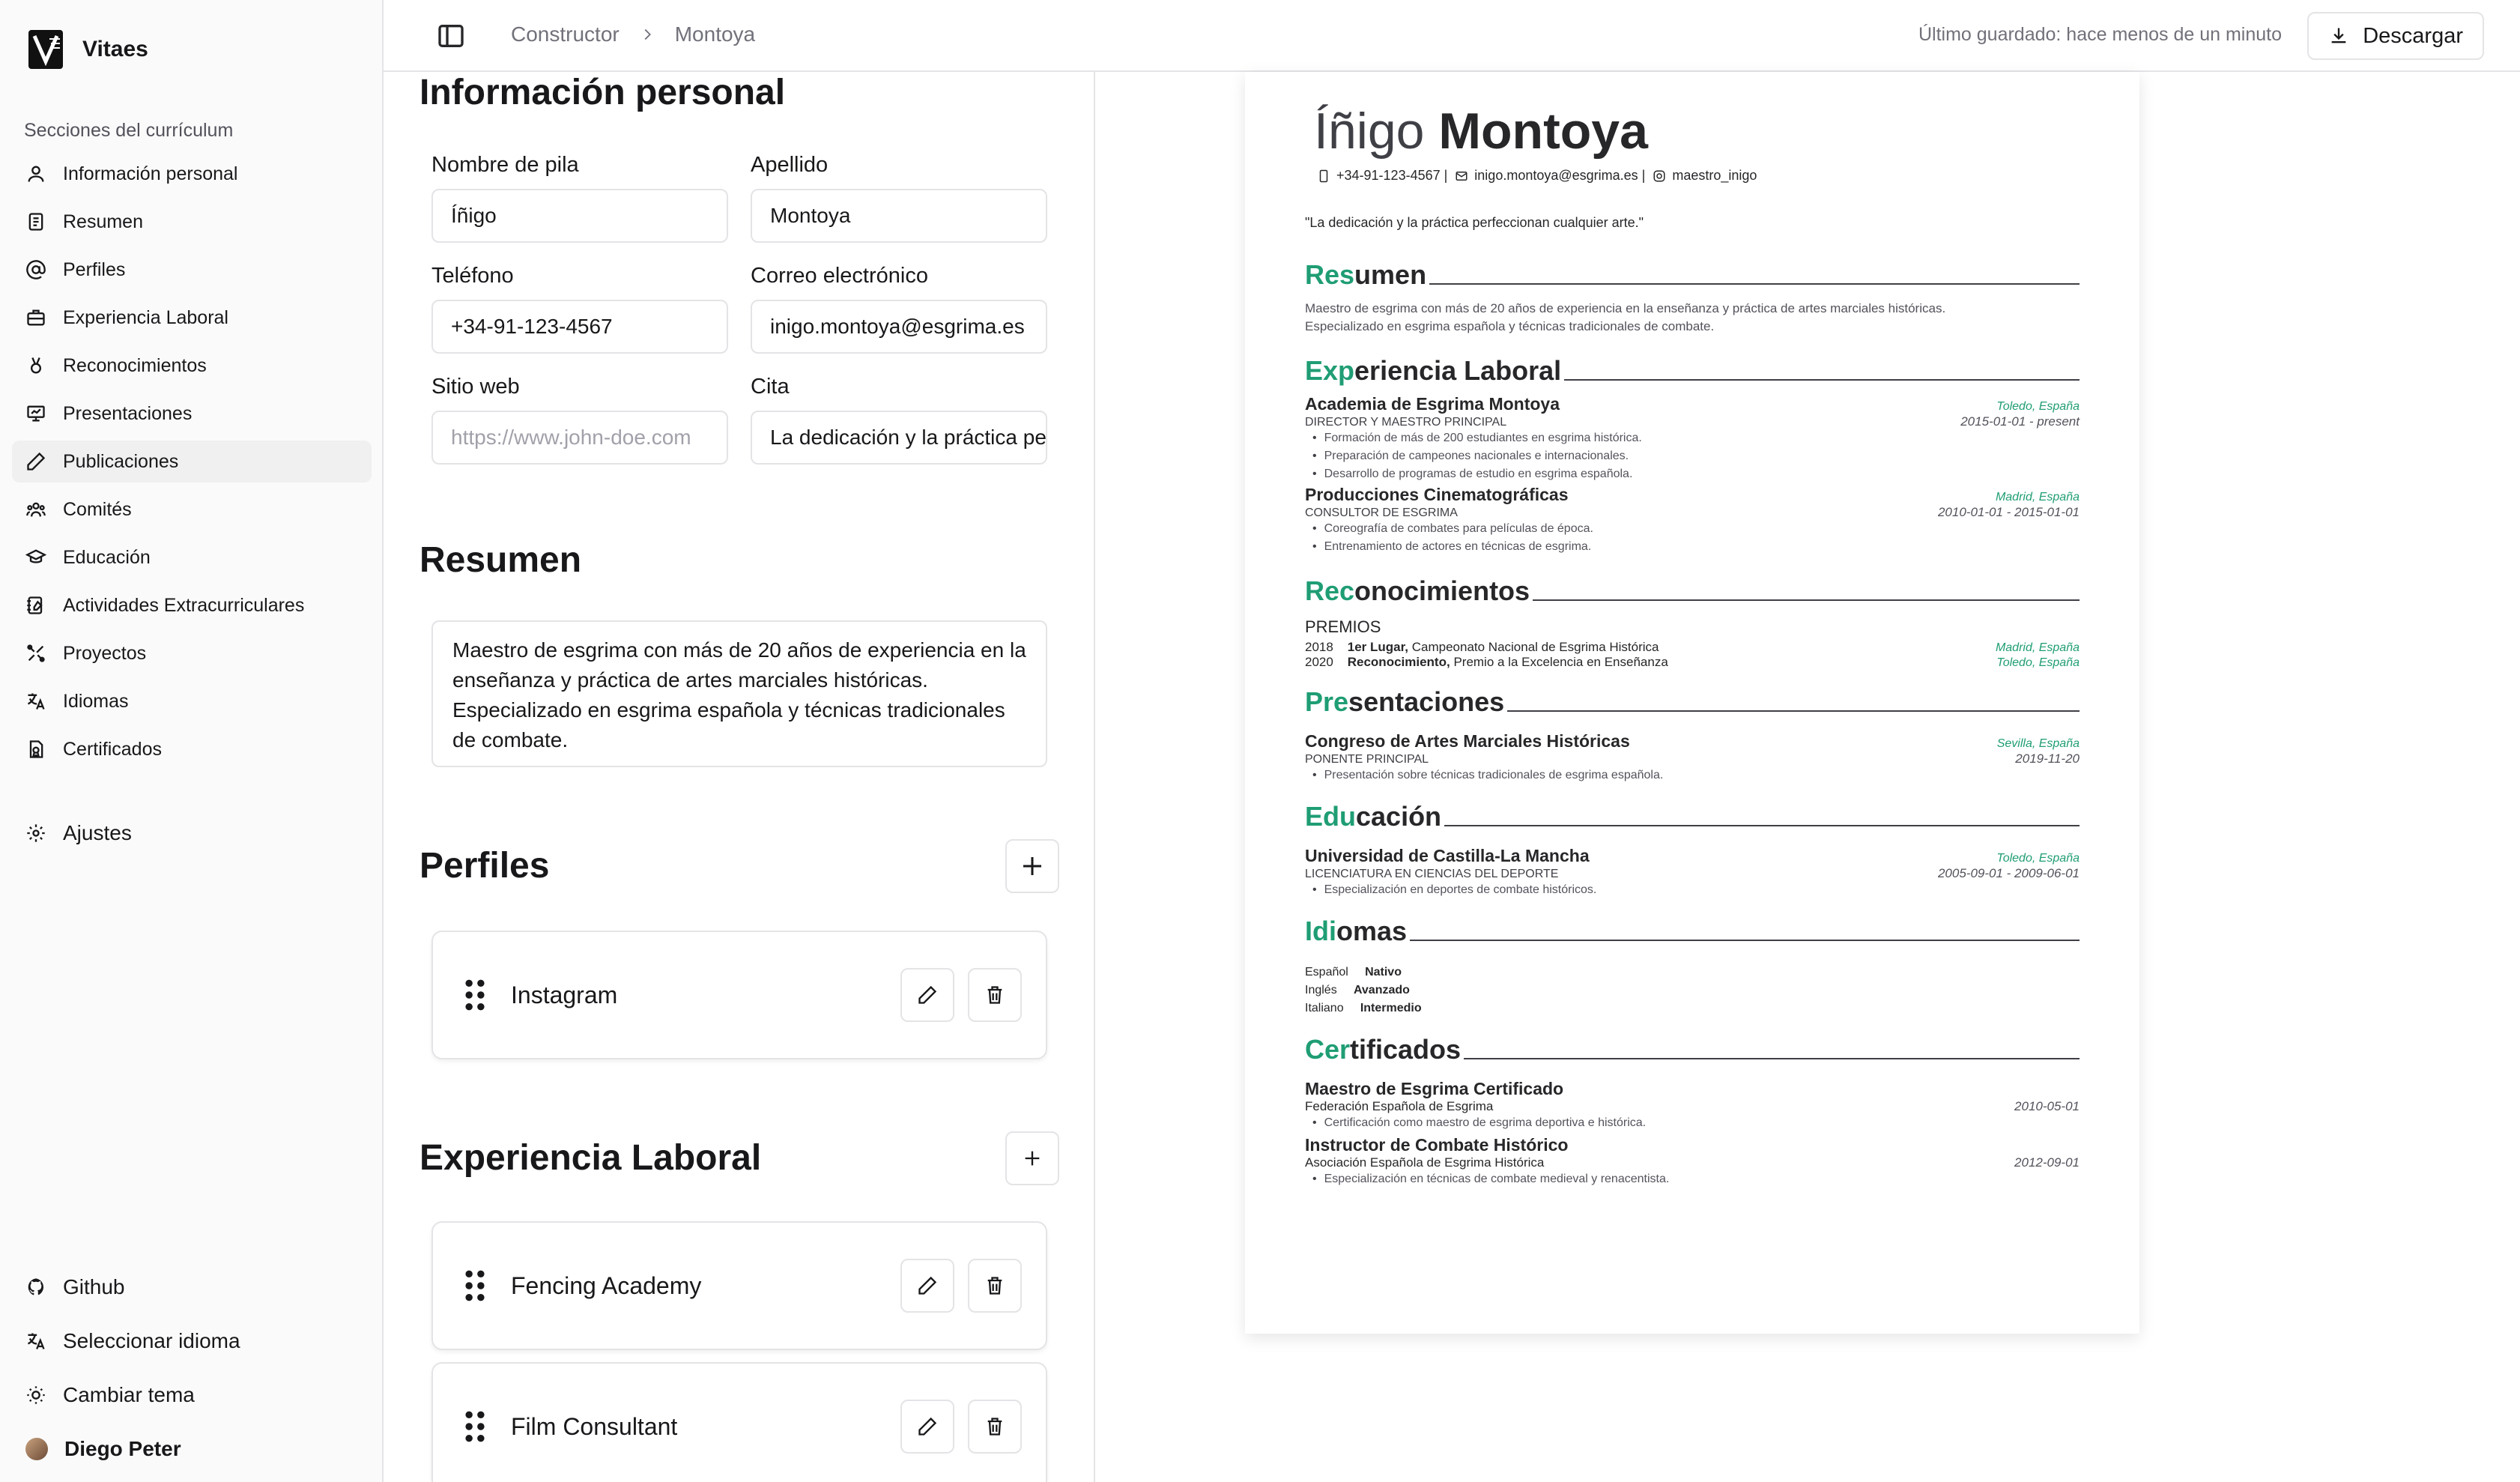  What do you see at coordinates (591, 1158) in the screenshot?
I see `experience-title: Experiencia Laboral` at bounding box center [591, 1158].